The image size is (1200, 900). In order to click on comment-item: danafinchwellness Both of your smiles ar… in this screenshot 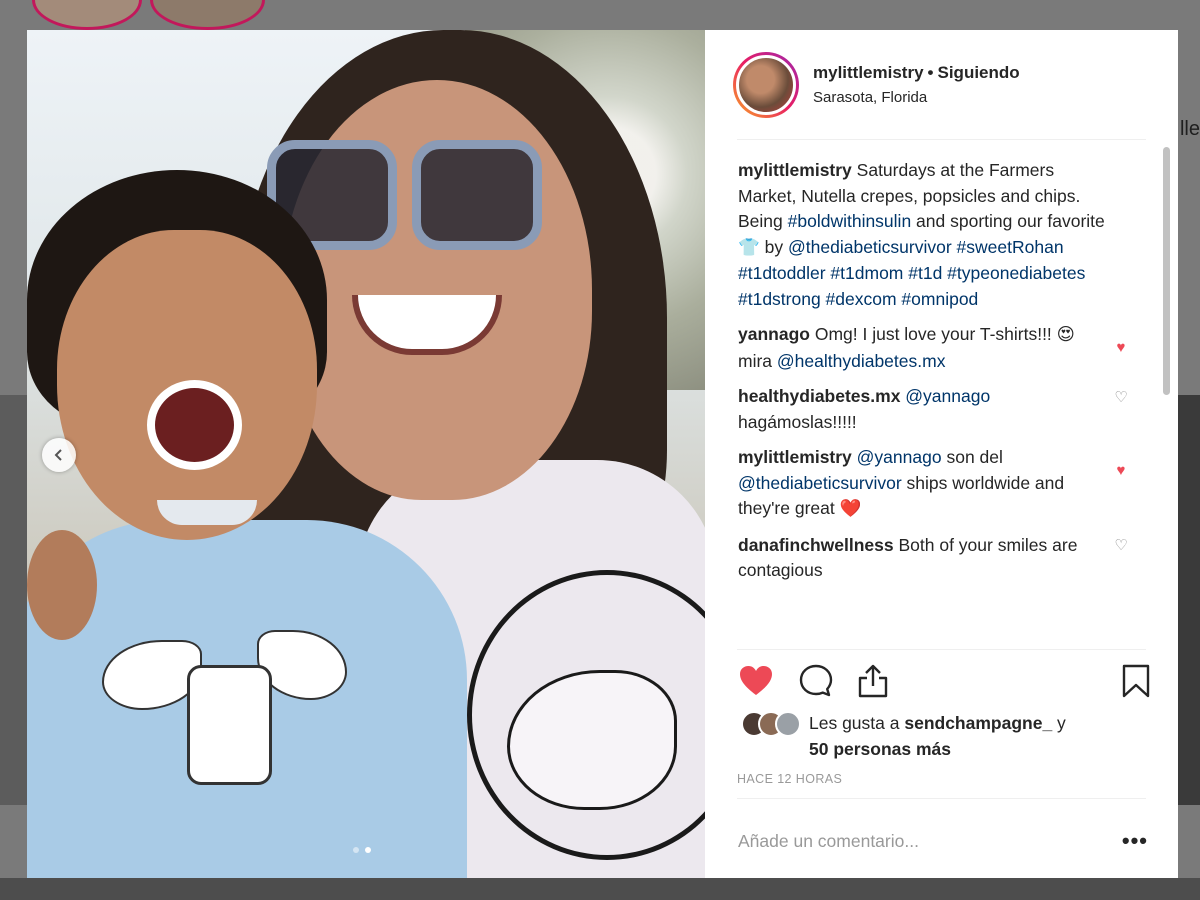, I will do `click(938, 558)`.